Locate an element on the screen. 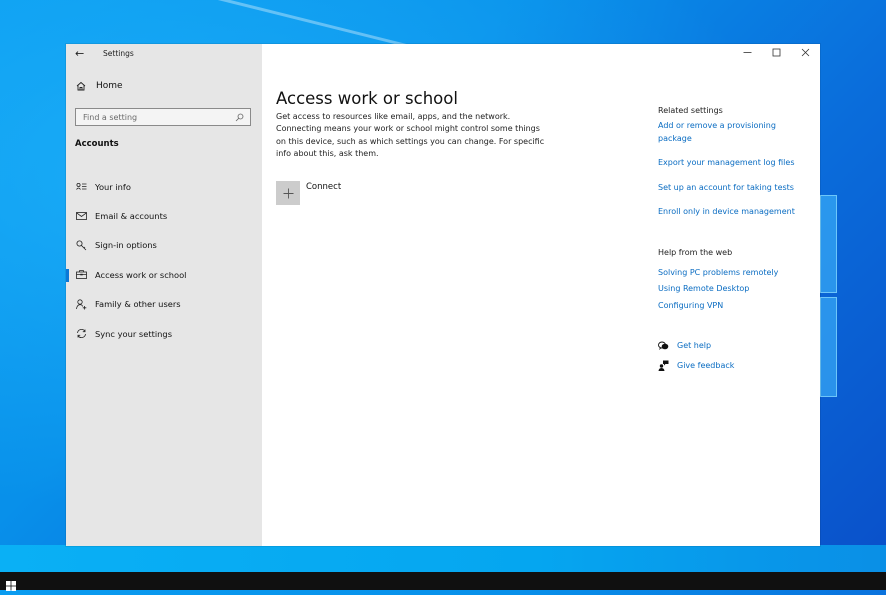 The width and height of the screenshot is (886, 595). window-controls is located at coordinates (776, 54).